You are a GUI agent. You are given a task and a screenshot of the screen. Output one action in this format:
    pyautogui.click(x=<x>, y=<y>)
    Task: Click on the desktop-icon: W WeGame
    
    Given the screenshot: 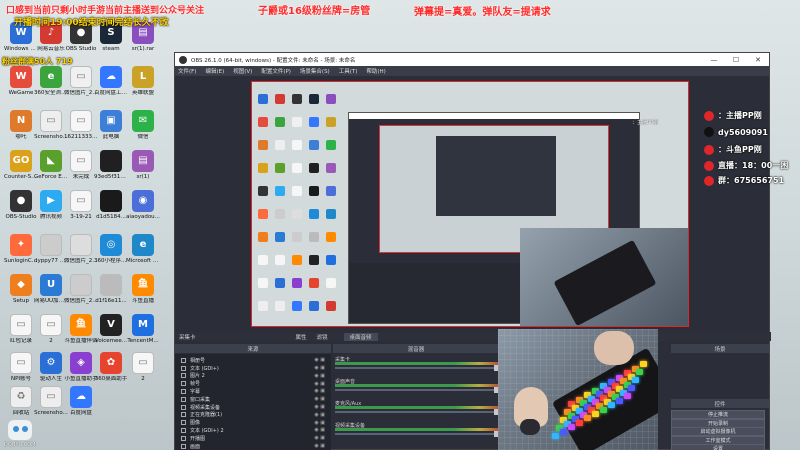 What is the action you would take?
    pyautogui.click(x=21, y=81)
    